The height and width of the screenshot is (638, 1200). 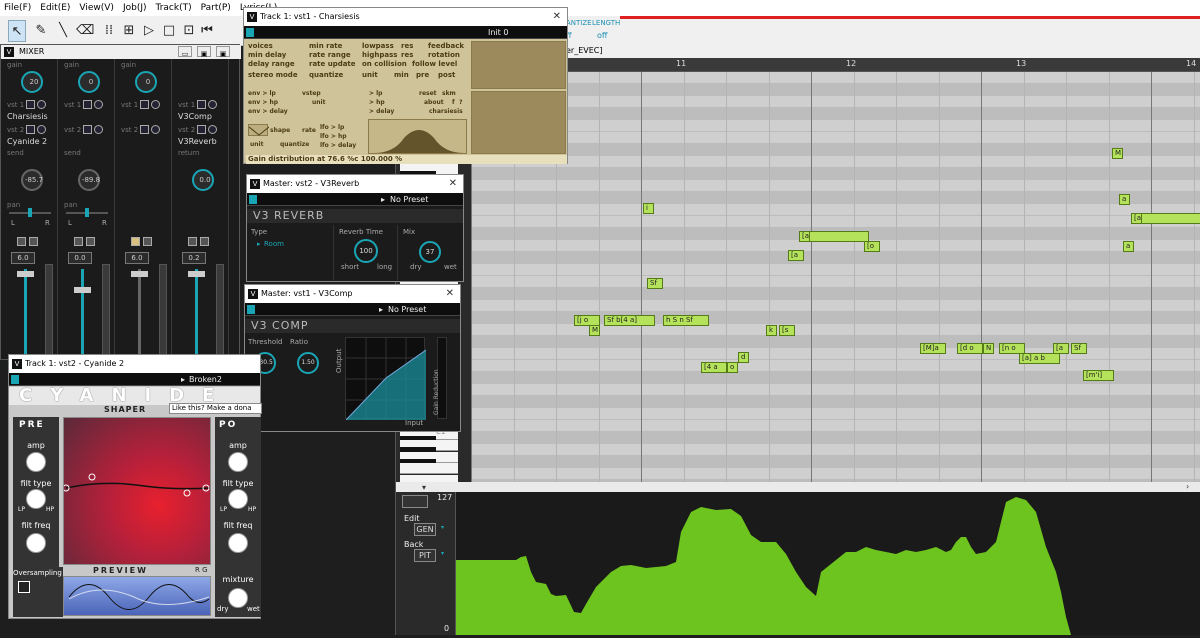 I want to click on preset-bar: ▸ No Preset, so click(x=355, y=199).